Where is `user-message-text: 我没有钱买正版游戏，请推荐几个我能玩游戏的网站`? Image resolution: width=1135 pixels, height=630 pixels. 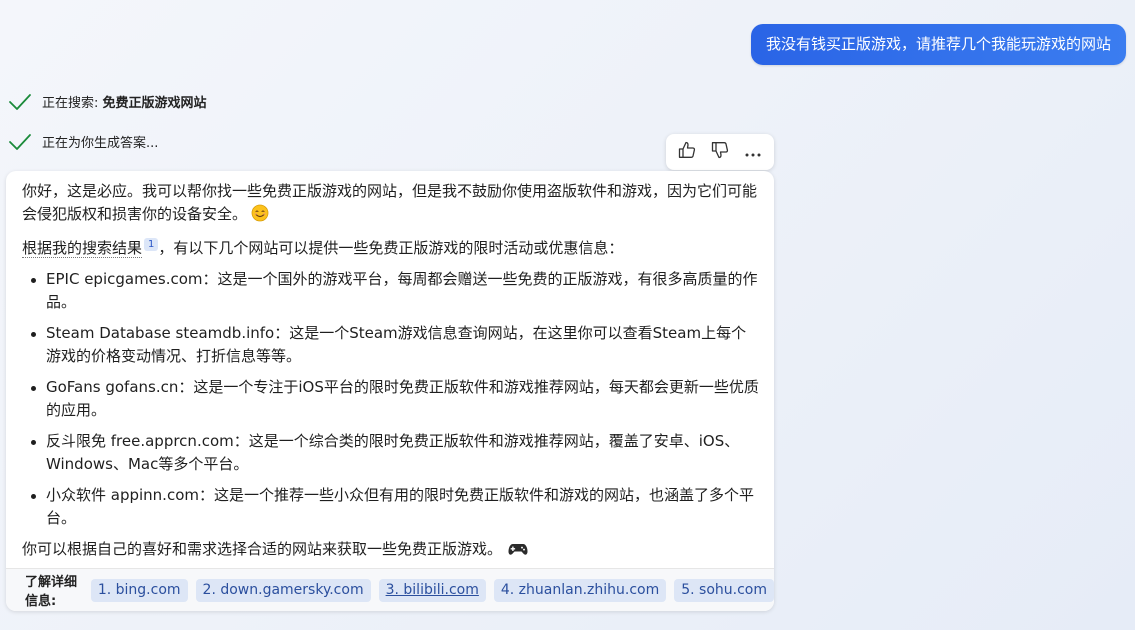
user-message-text: 我没有钱买正版游戏，请推荐几个我能玩游戏的网站 is located at coordinates (938, 44).